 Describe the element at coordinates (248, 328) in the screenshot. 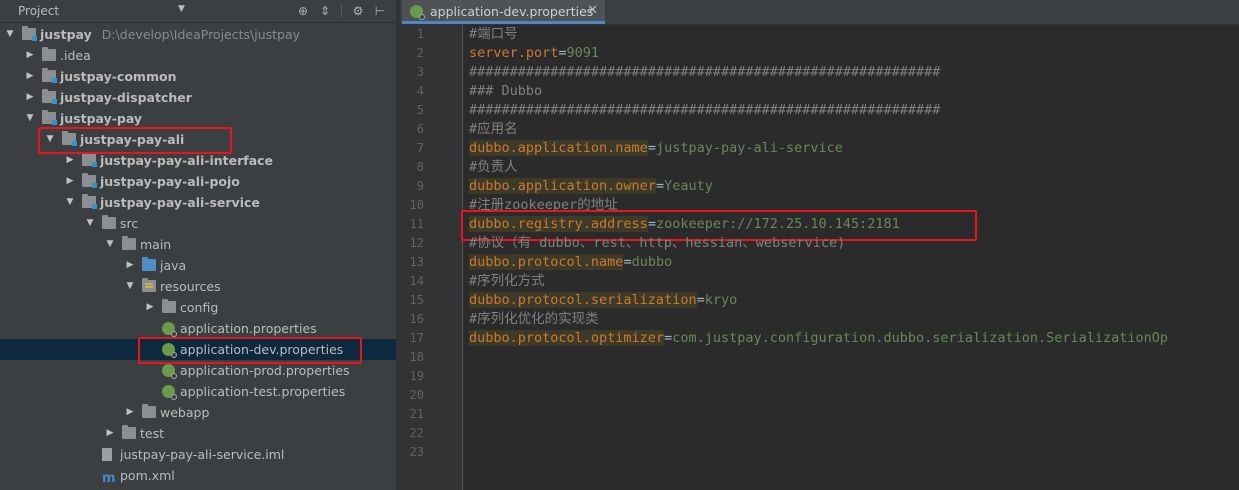

I see `tree-item-label: application.properties` at that location.